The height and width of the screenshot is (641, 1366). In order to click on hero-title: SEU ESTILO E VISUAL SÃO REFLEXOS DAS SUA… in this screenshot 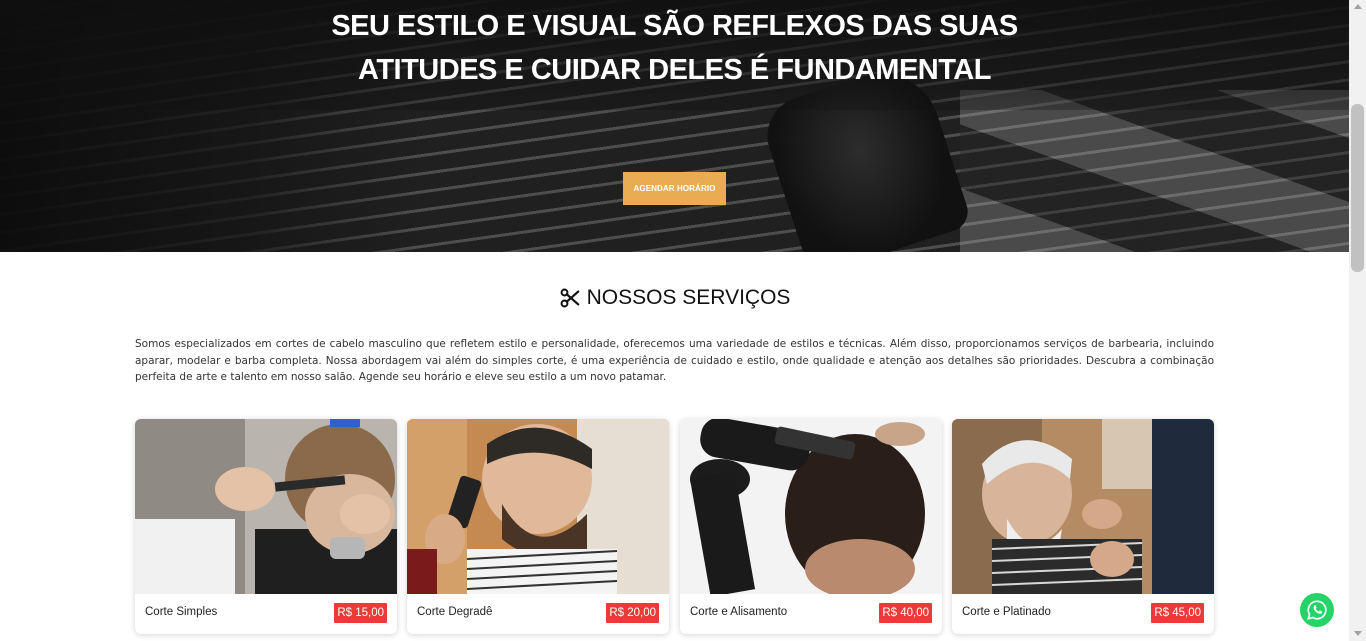, I will do `click(674, 48)`.